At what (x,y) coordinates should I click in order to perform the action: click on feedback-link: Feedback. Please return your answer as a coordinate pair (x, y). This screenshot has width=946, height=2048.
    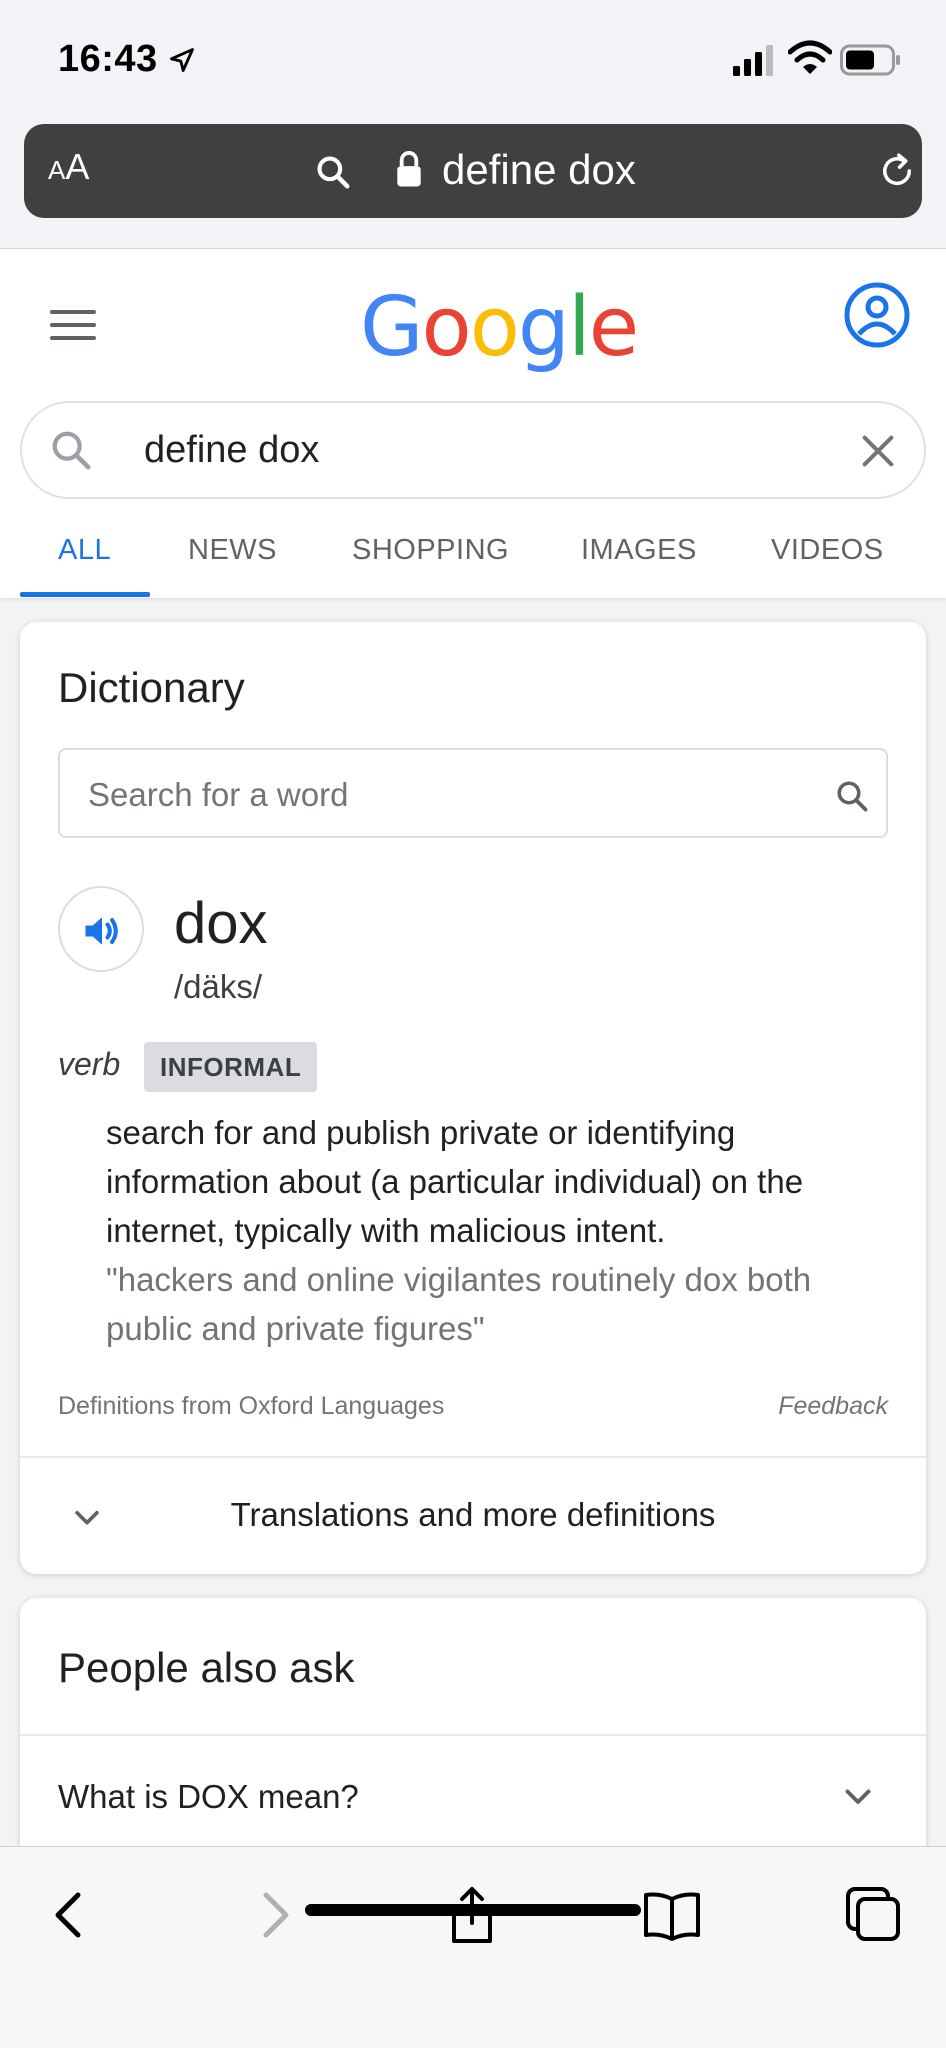
    Looking at the image, I should click on (833, 1406).